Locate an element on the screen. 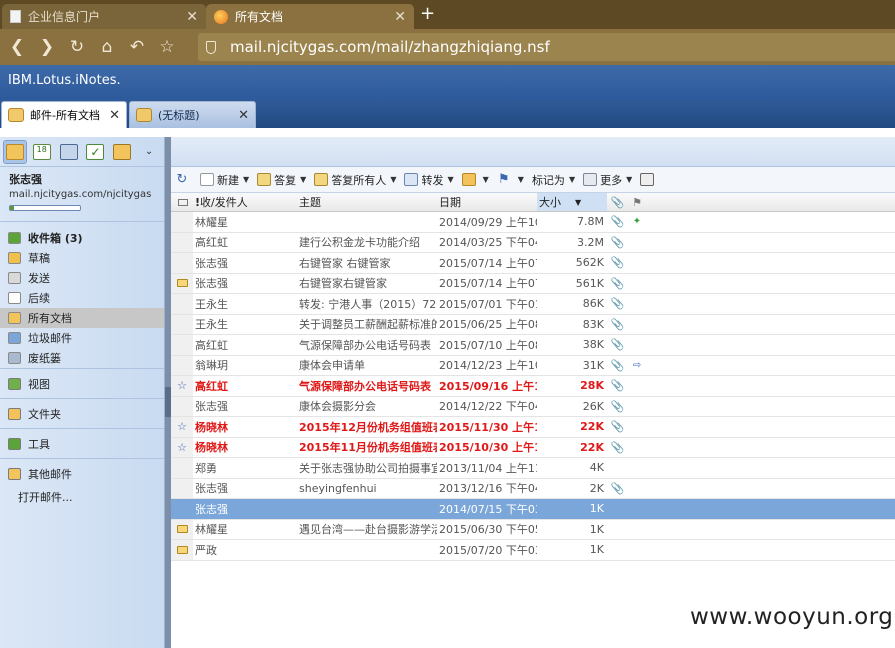 The width and height of the screenshot is (895, 648). folder-button: ▼ is located at coordinates (475, 179).